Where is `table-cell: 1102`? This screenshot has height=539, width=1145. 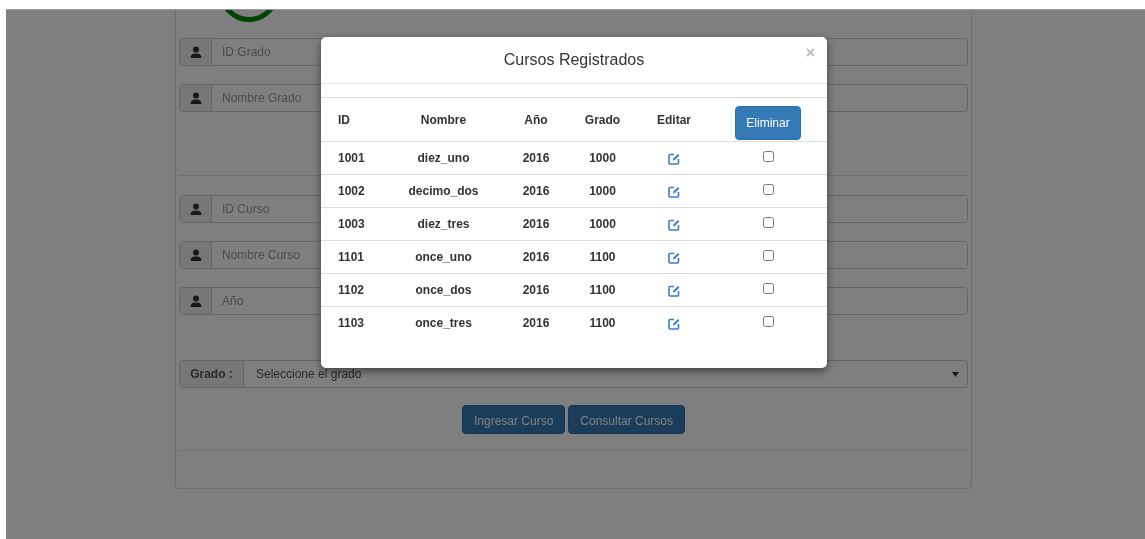
table-cell: 1102 is located at coordinates (351, 290).